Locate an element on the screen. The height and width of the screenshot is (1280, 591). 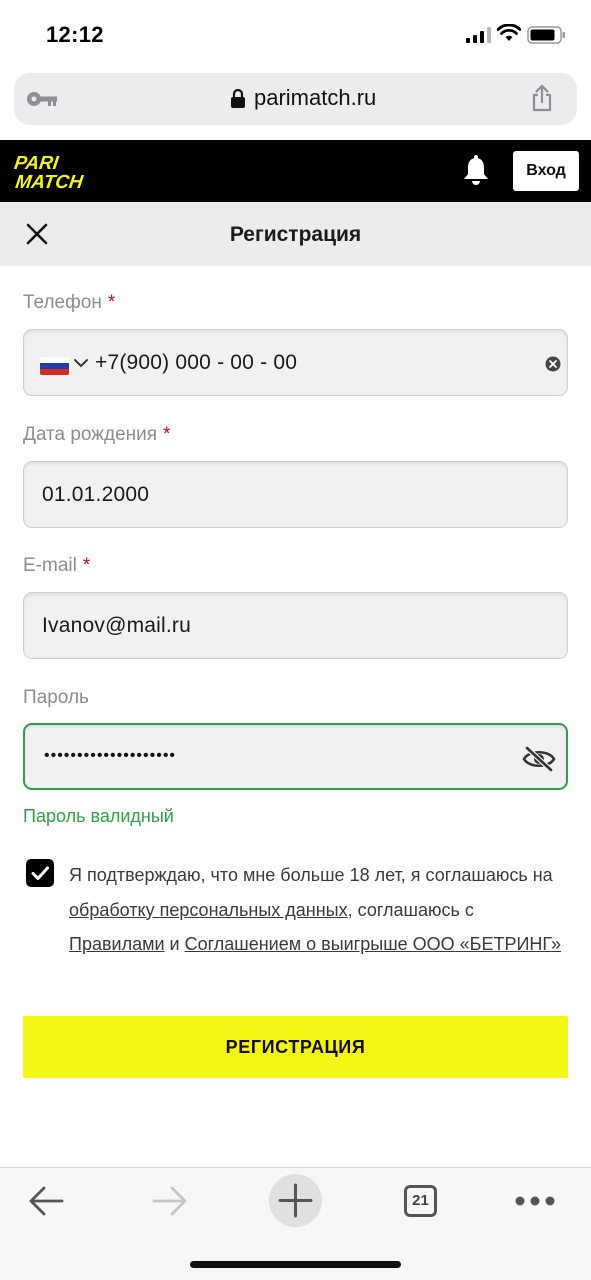
login-button: Вход is located at coordinates (546, 171).